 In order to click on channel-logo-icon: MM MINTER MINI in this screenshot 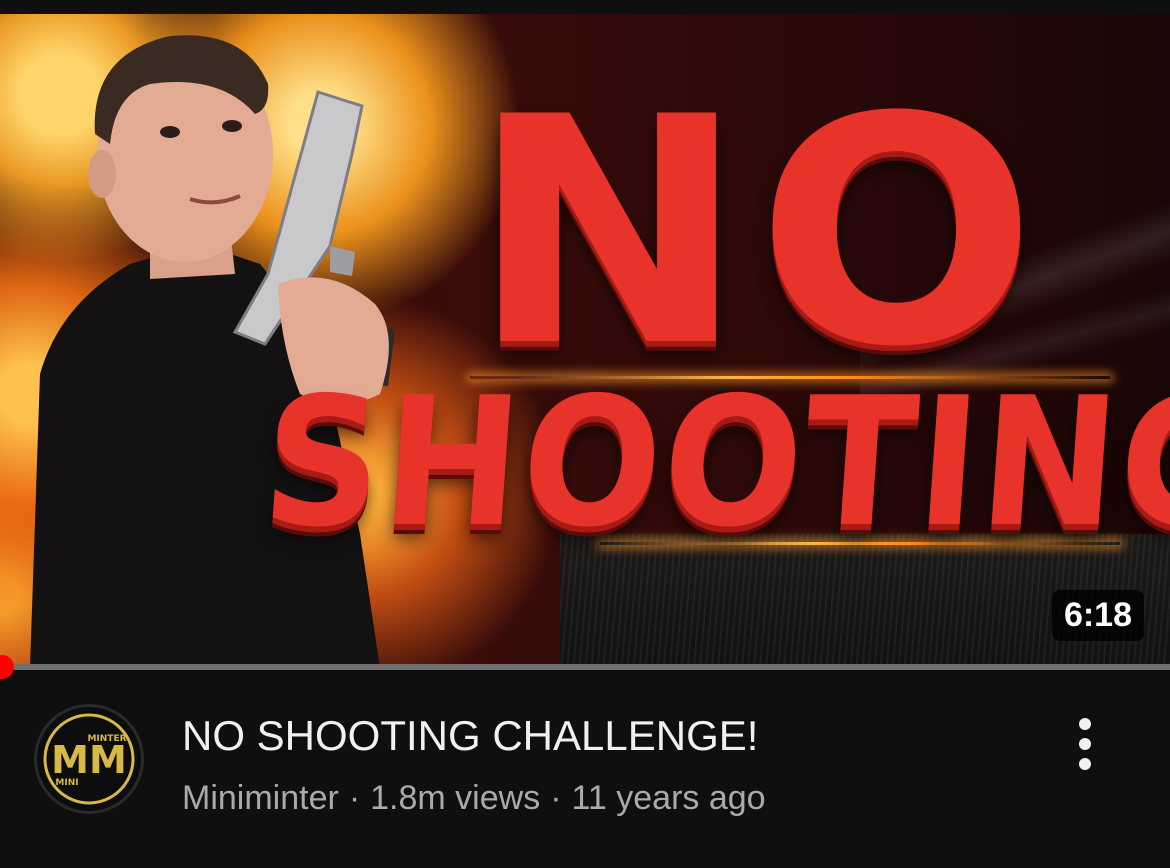, I will do `click(89, 759)`.